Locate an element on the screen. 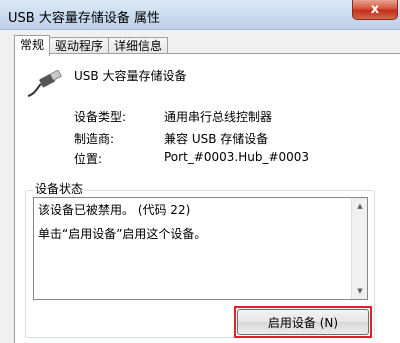 The image size is (400, 343). close-icon: x is located at coordinates (375, 9).